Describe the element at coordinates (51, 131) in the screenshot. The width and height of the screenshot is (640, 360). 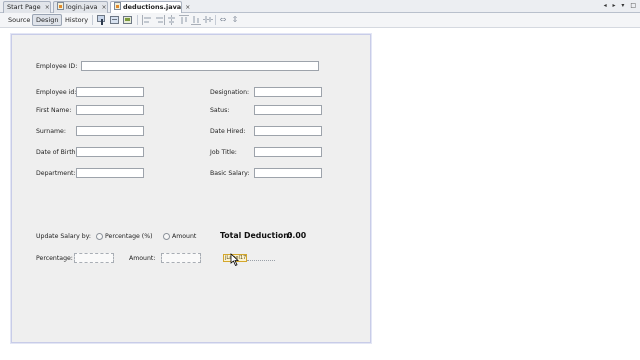
I see `surname-label: Surname:` at that location.